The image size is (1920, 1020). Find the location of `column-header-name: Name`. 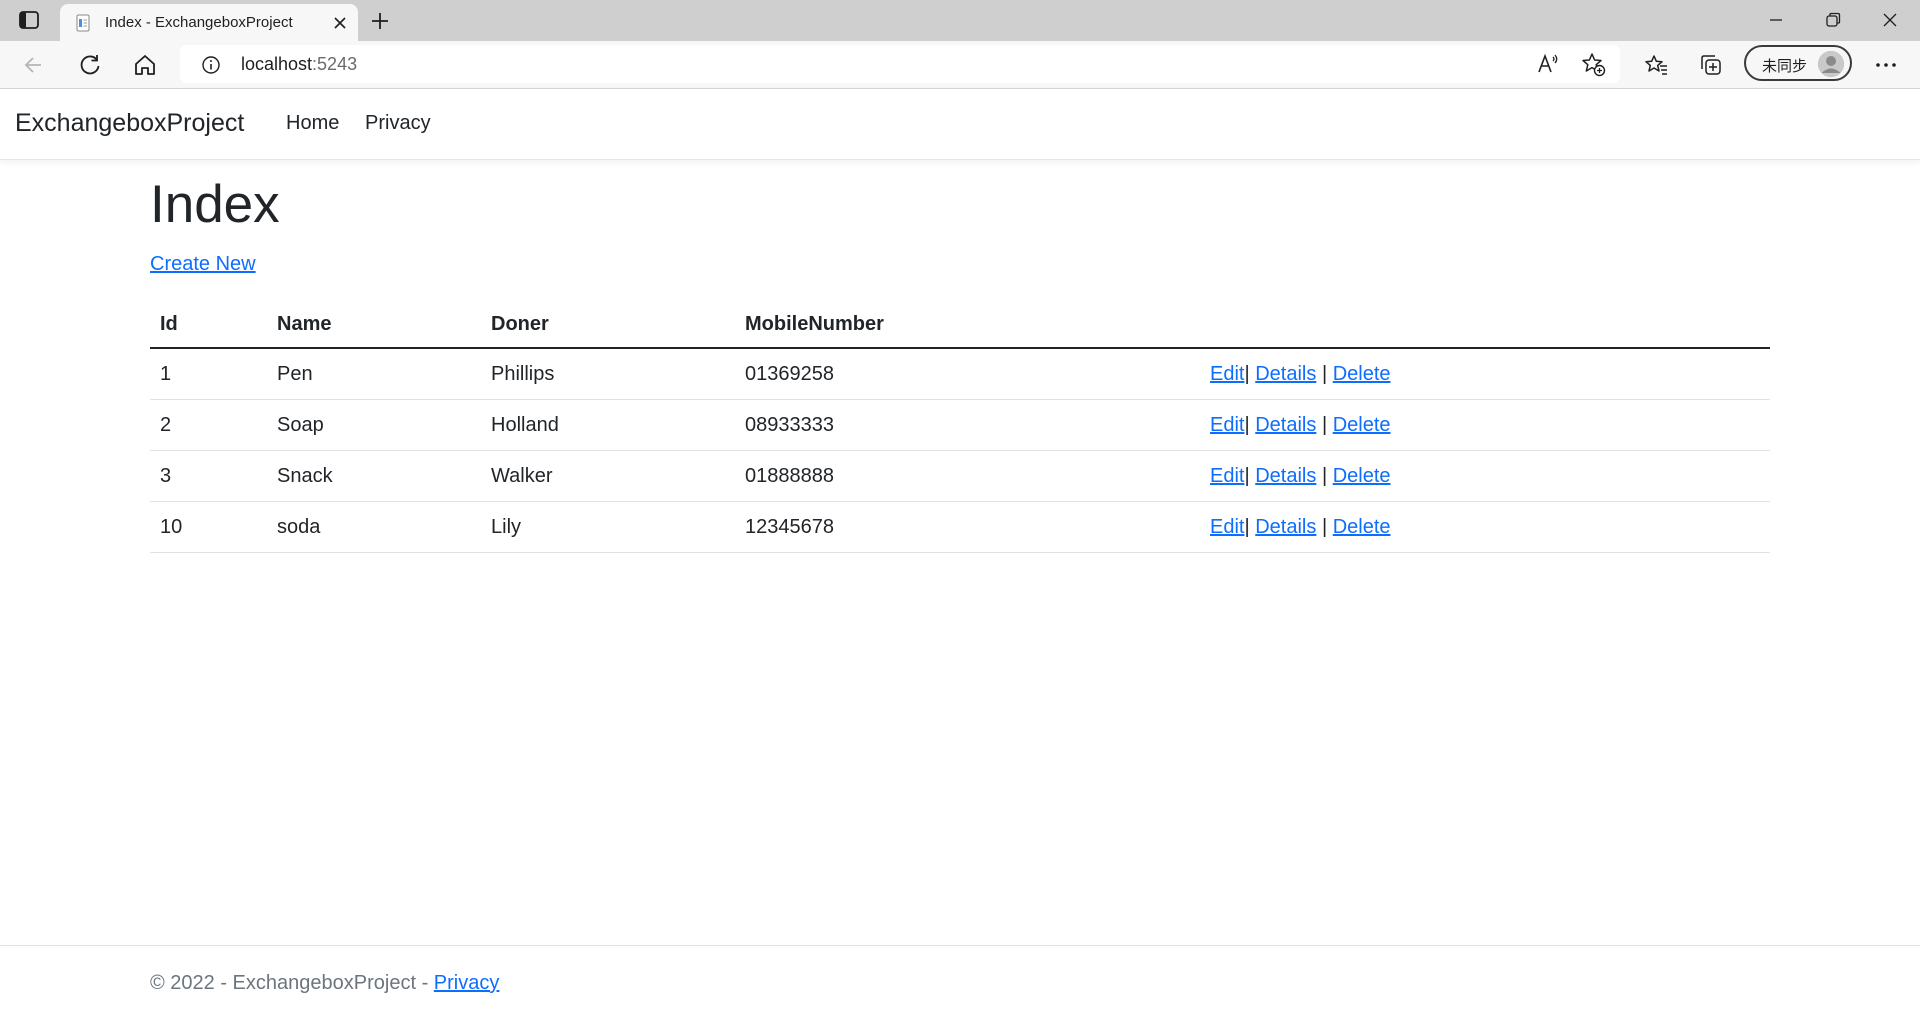

column-header-name: Name is located at coordinates (374, 325).